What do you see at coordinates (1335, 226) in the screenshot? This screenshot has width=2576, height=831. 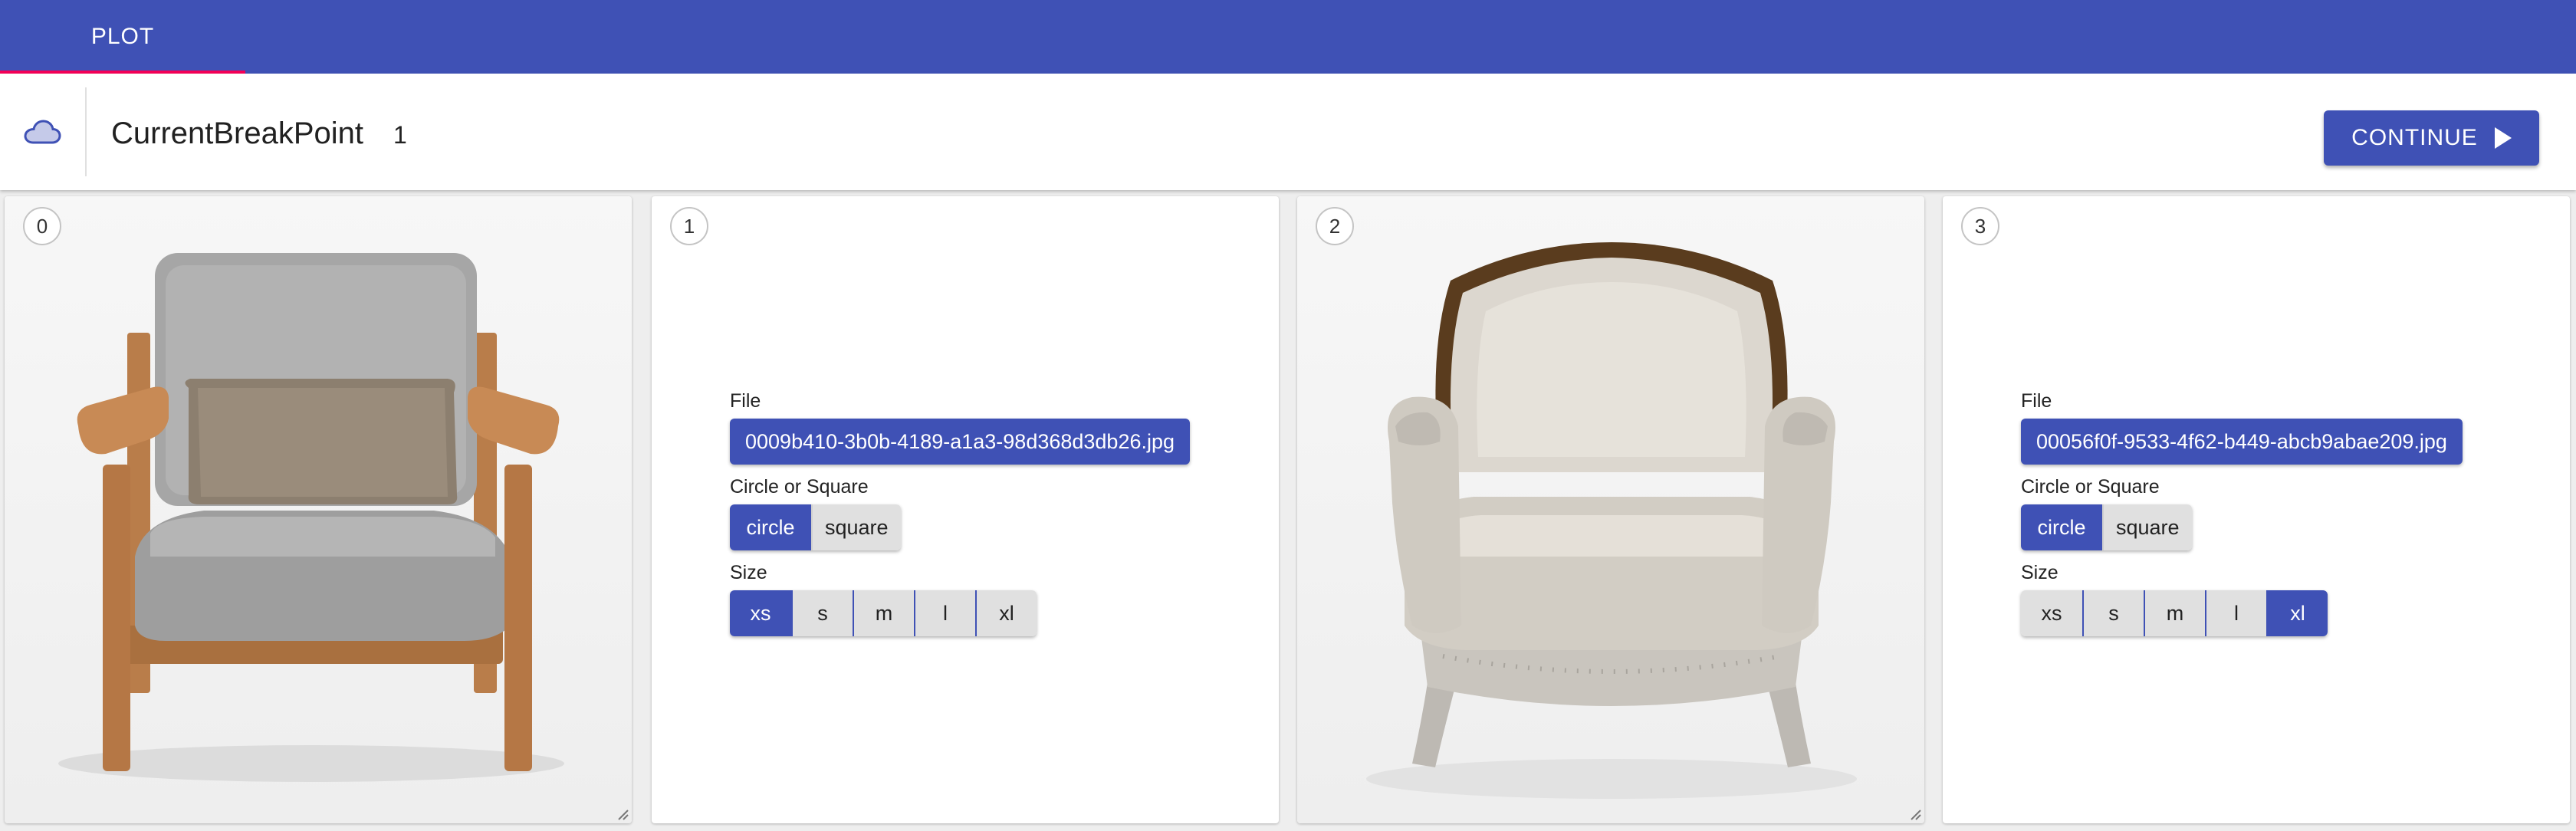 I see `index-badge: 2` at bounding box center [1335, 226].